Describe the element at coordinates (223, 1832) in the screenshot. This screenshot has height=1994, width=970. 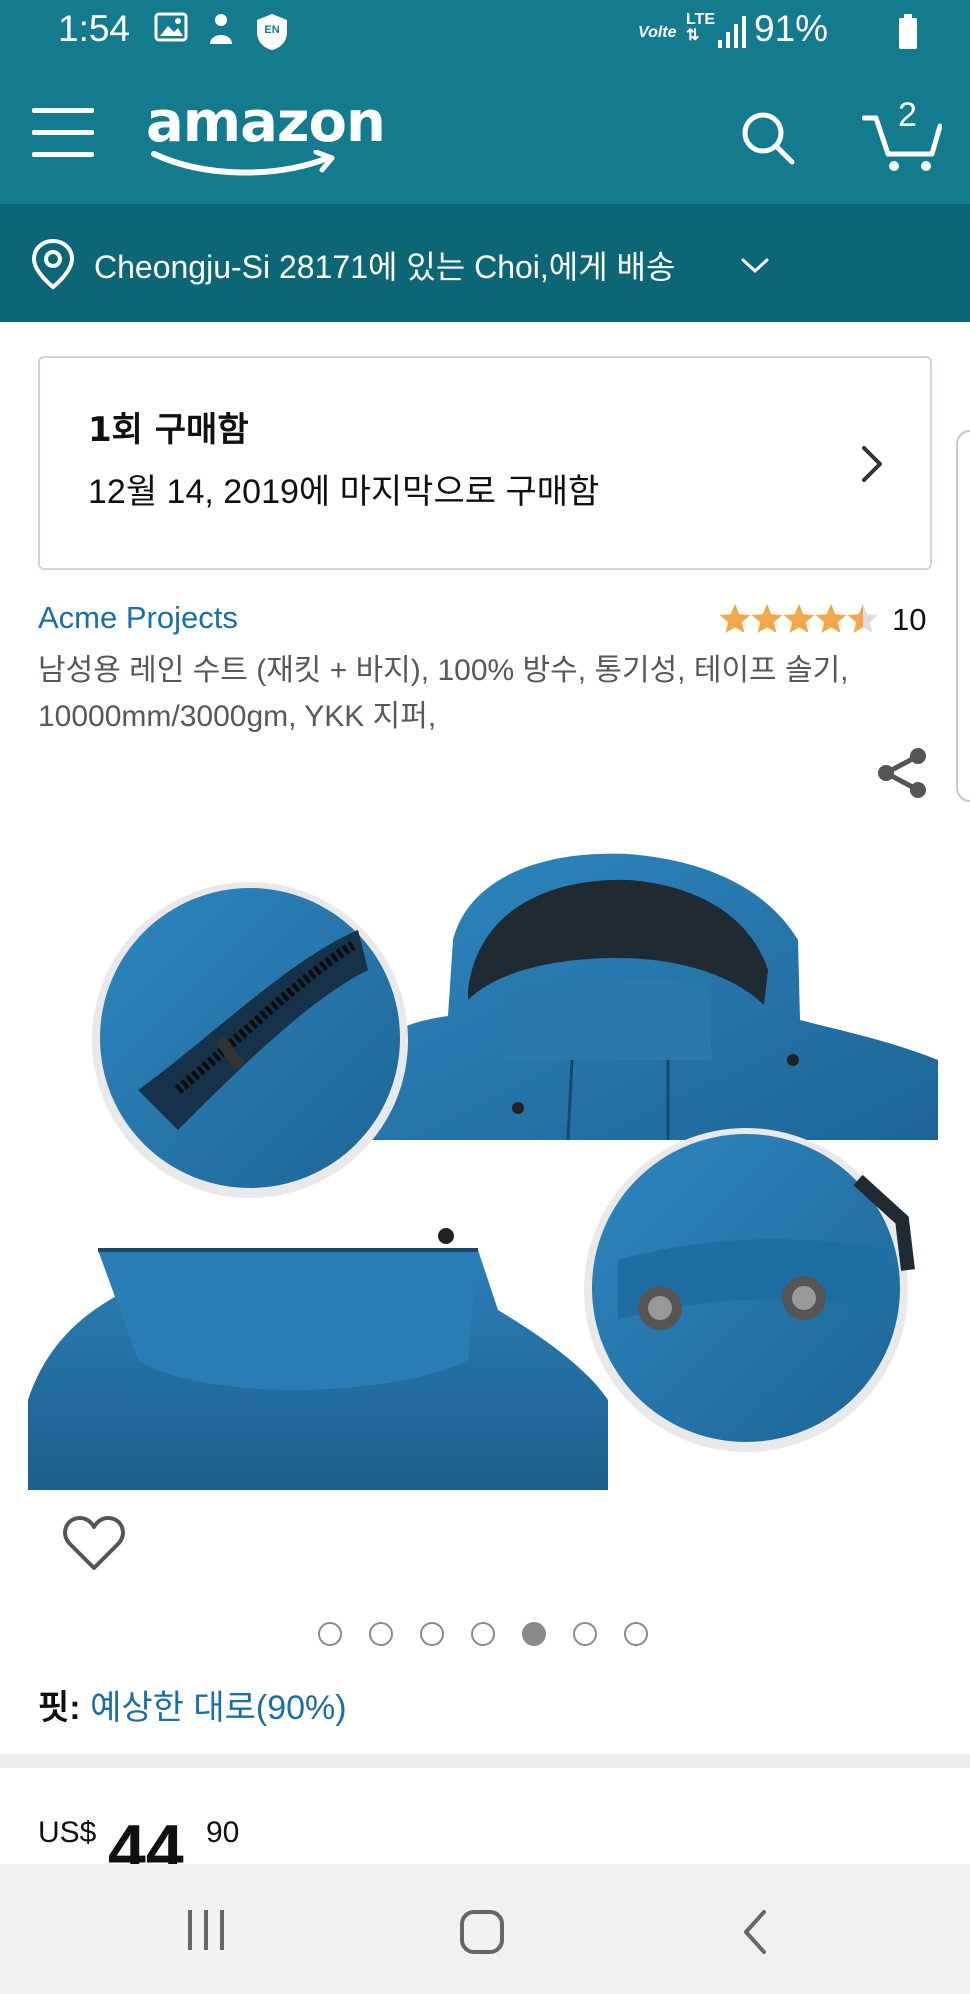
I see `price-fraction: 90` at that location.